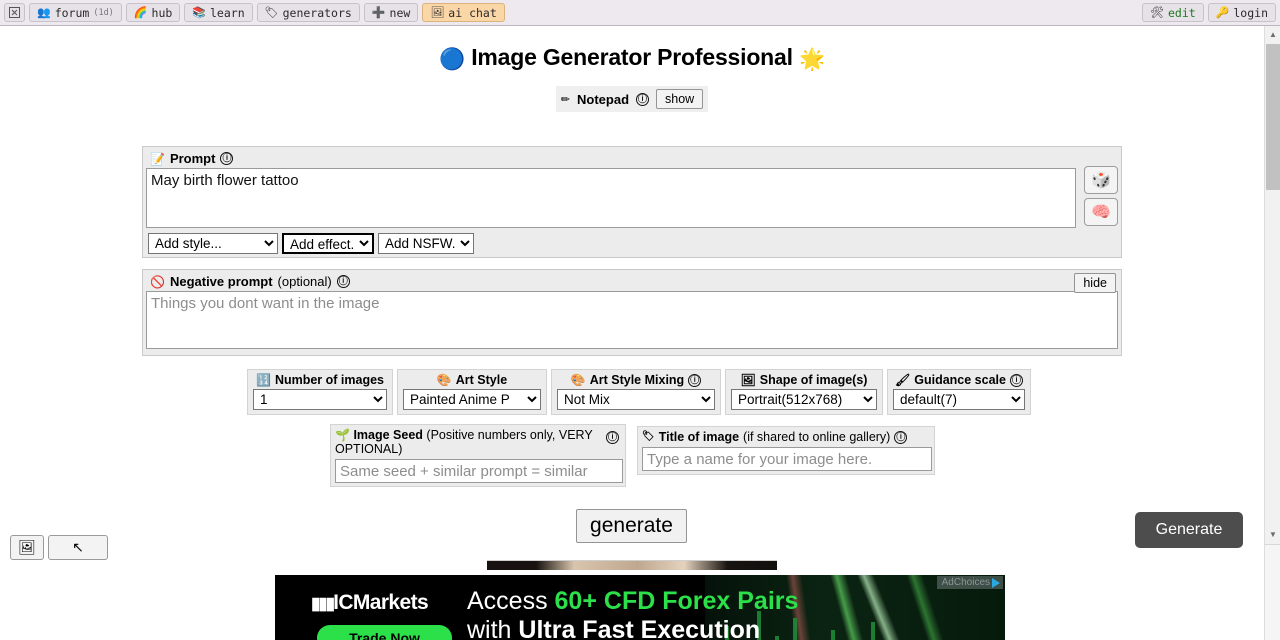 The height and width of the screenshot is (640, 1280). I want to click on books-icon: 📚, so click(199, 12).